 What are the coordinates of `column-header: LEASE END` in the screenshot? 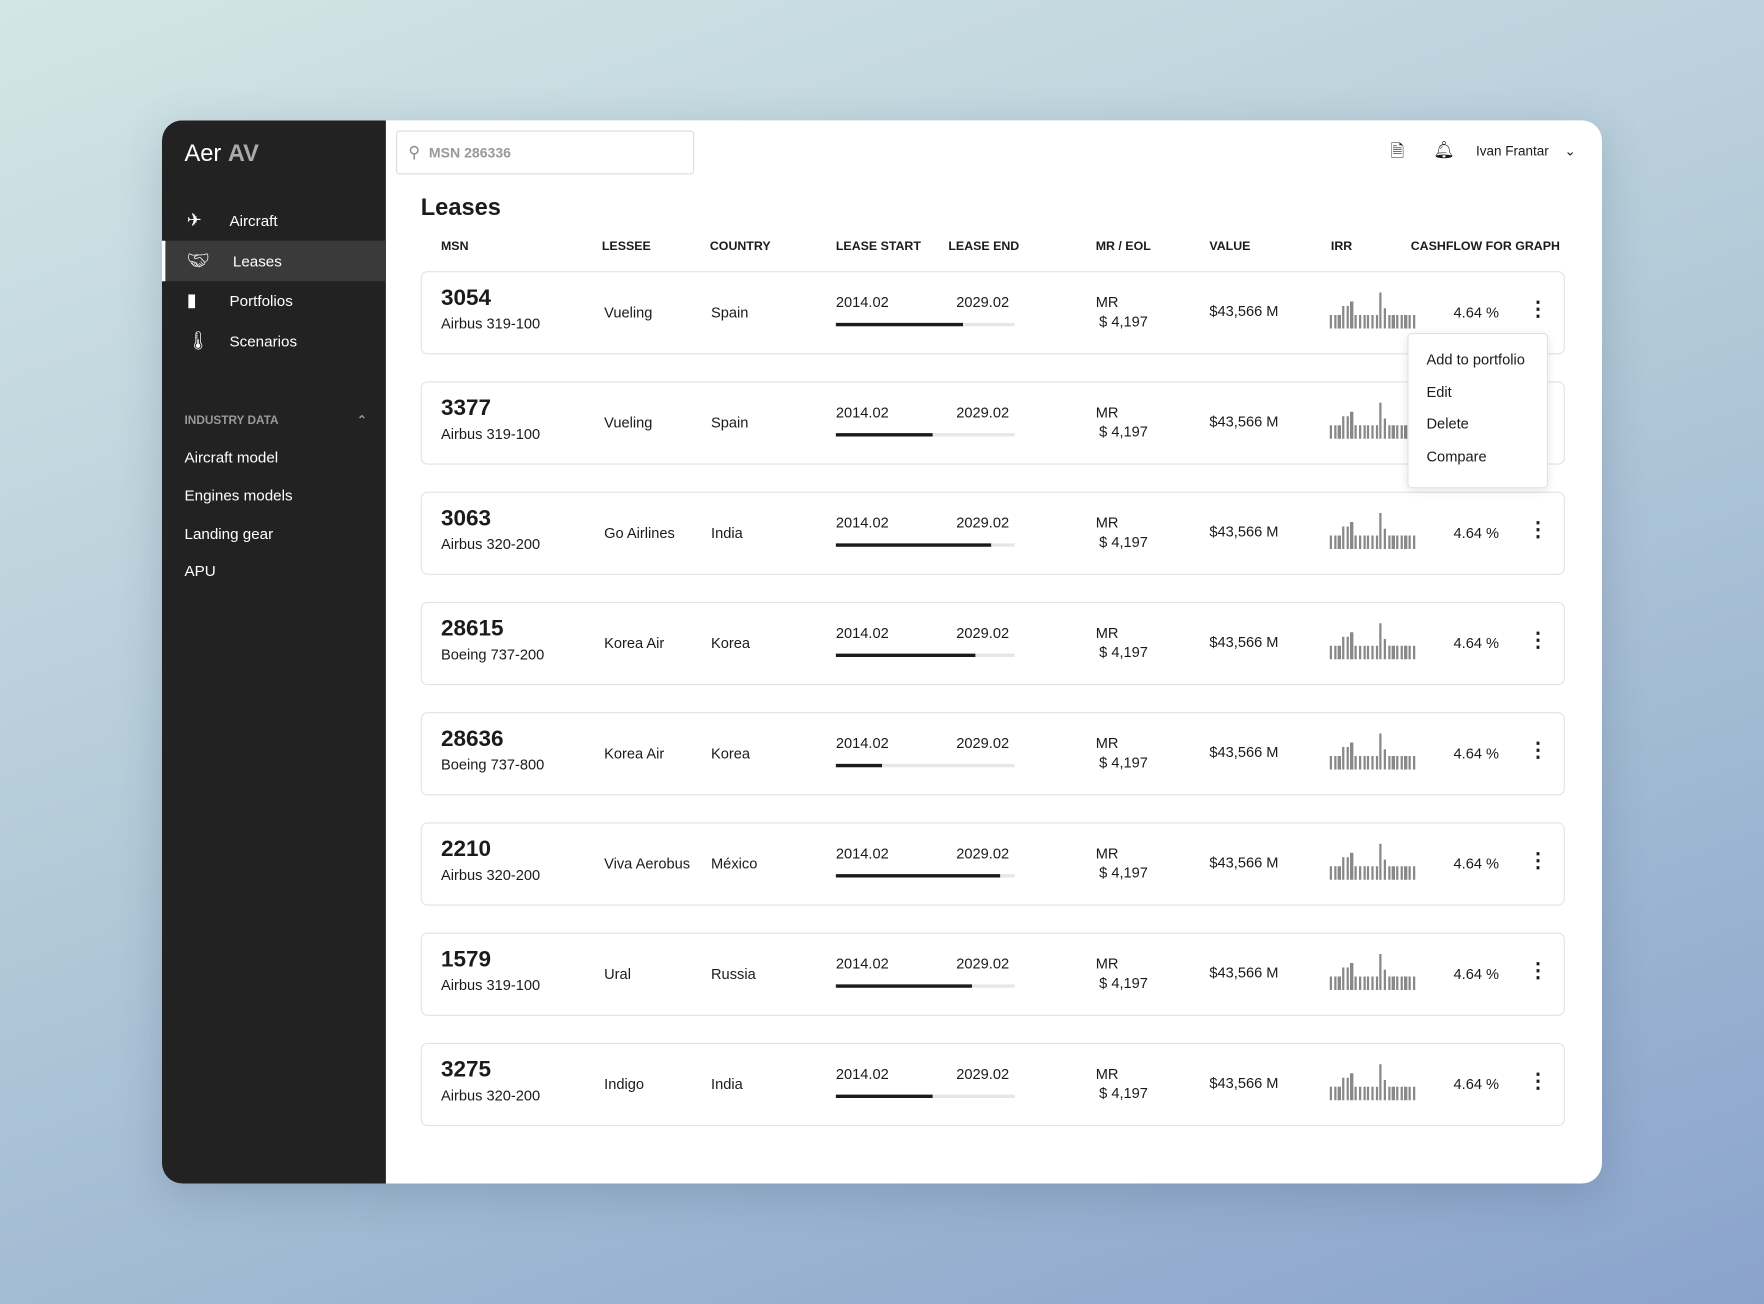 It's located at (983, 247).